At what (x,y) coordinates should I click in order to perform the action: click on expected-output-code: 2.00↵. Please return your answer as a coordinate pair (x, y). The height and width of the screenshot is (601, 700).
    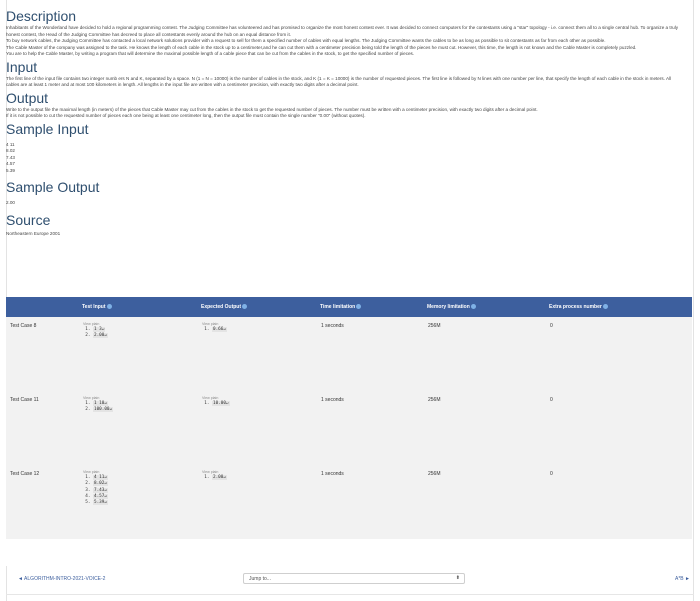
    Looking at the image, I should click on (260, 478).